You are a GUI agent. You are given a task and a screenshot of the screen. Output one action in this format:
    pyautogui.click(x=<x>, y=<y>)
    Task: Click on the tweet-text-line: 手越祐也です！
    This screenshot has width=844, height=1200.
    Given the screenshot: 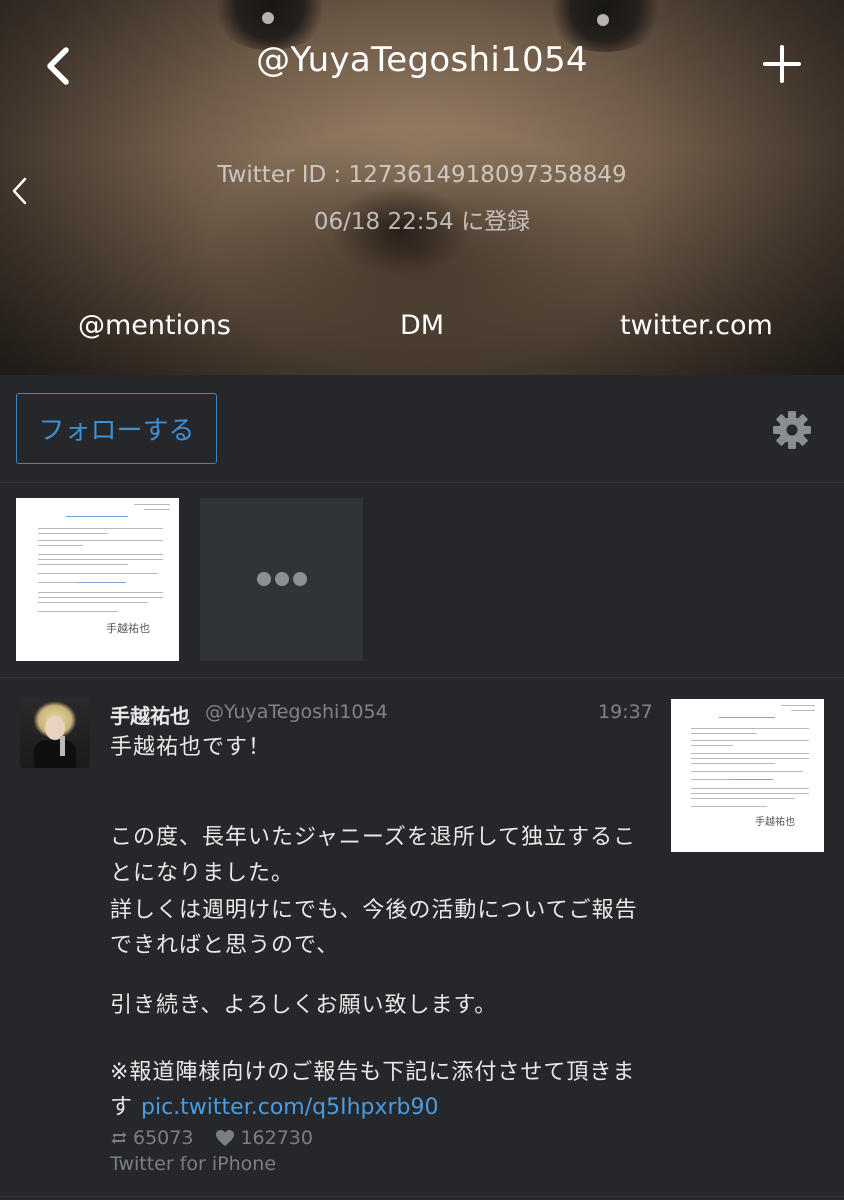 What is the action you would take?
    pyautogui.click(x=191, y=747)
    